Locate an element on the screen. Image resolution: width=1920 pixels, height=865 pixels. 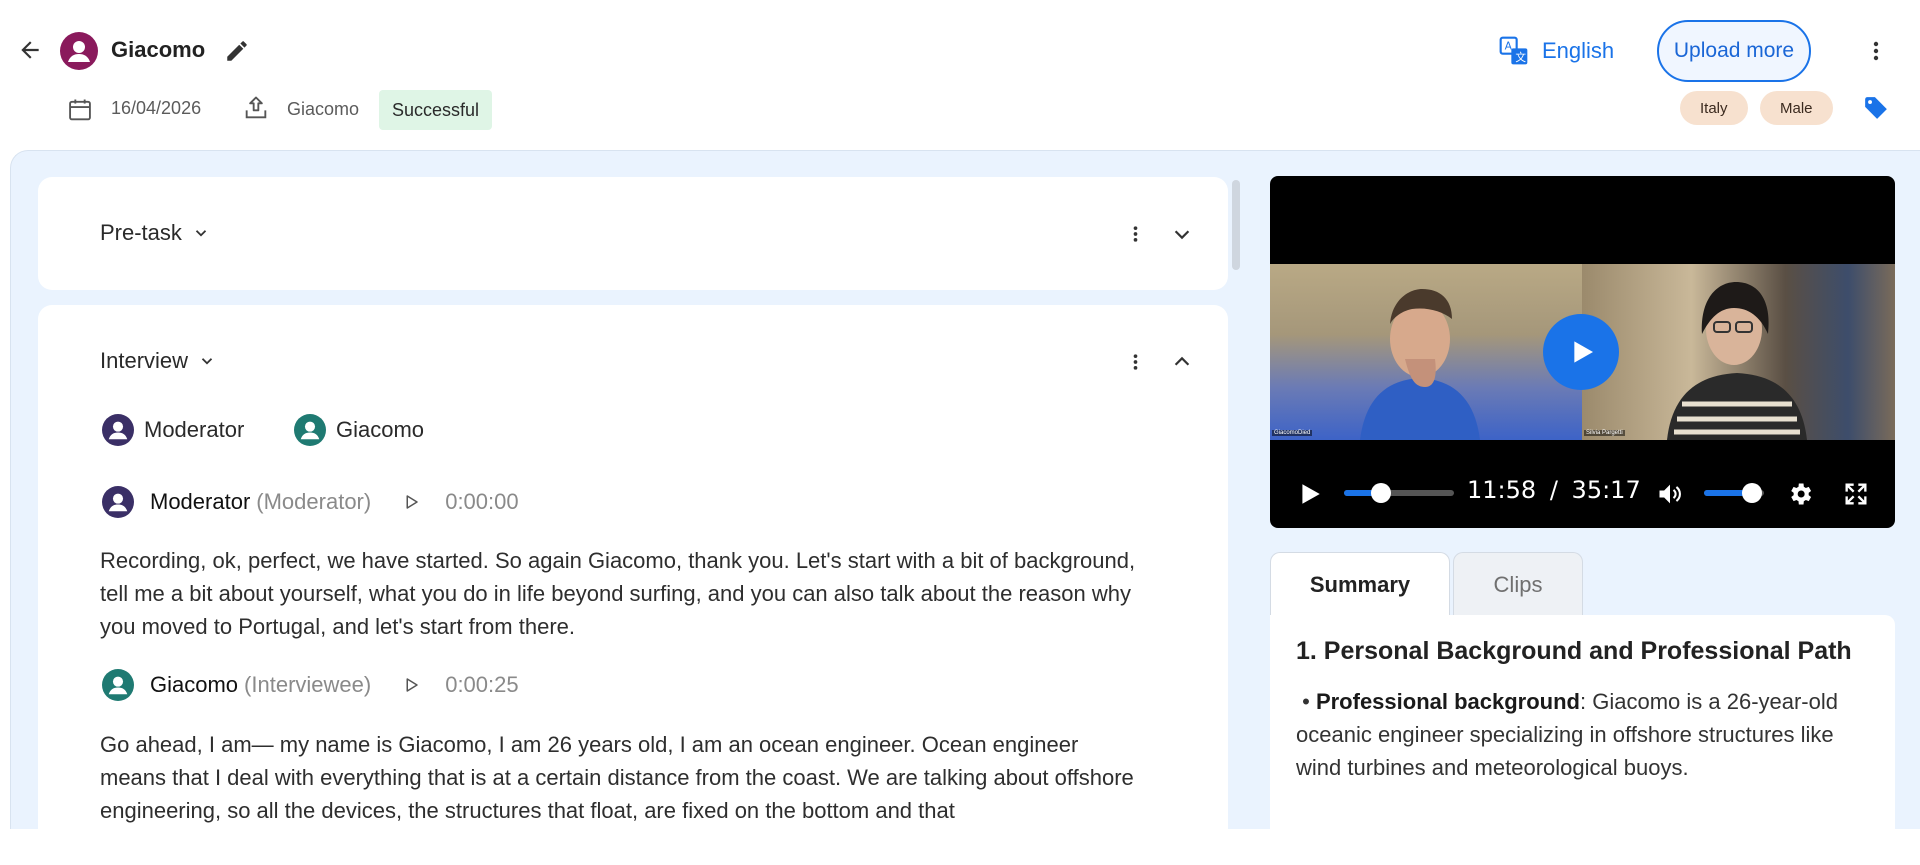
pretask-title-label: Pre-task is located at coordinates (141, 232).